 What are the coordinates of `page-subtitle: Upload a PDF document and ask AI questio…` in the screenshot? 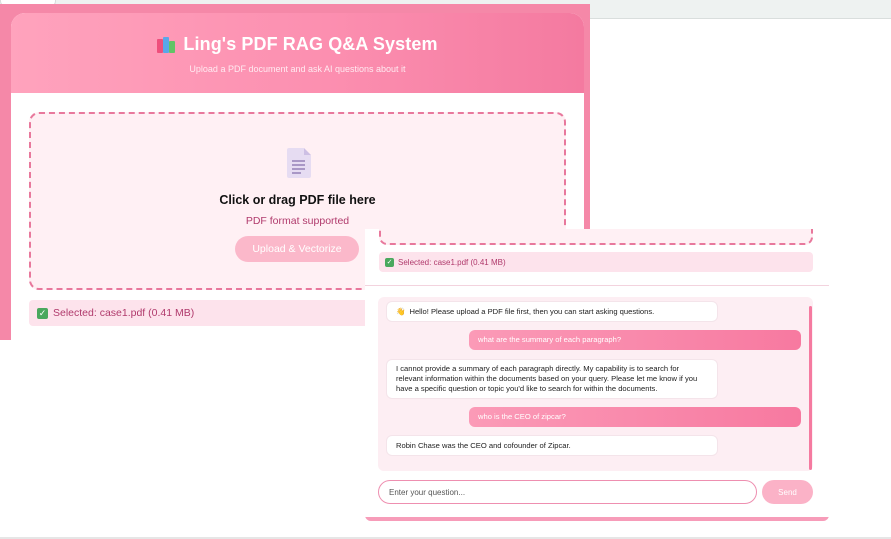 It's located at (297, 69).